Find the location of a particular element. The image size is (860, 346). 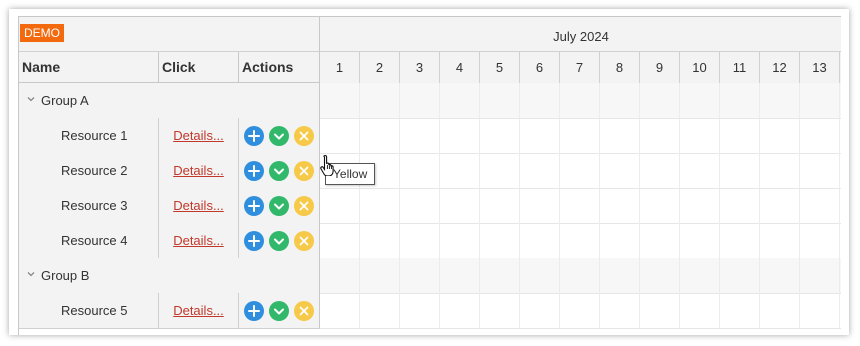

column-header-click: Click is located at coordinates (199, 67).